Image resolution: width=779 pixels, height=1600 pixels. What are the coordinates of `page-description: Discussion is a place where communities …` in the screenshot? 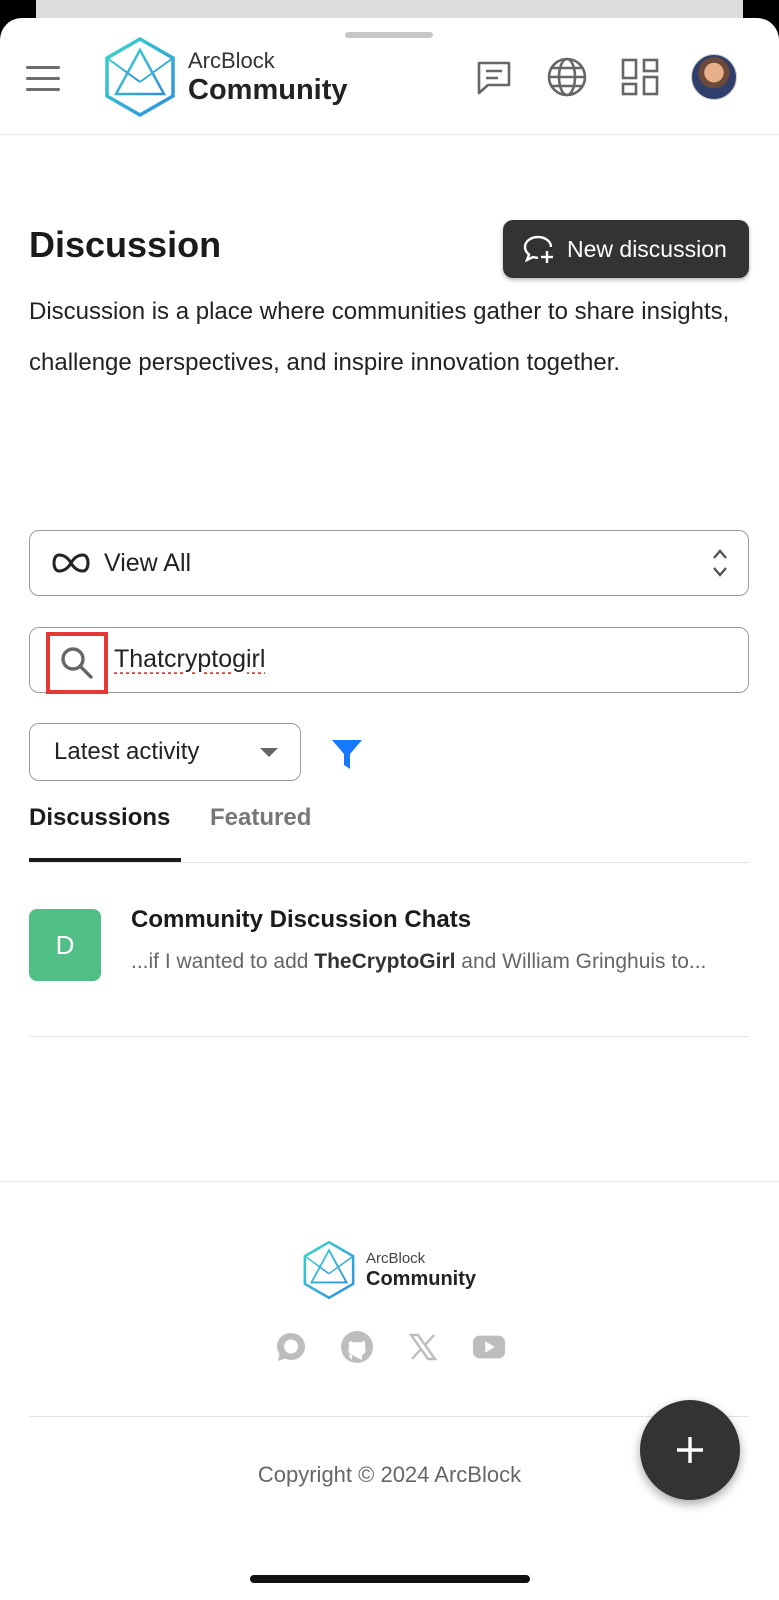 It's located at (379, 337).